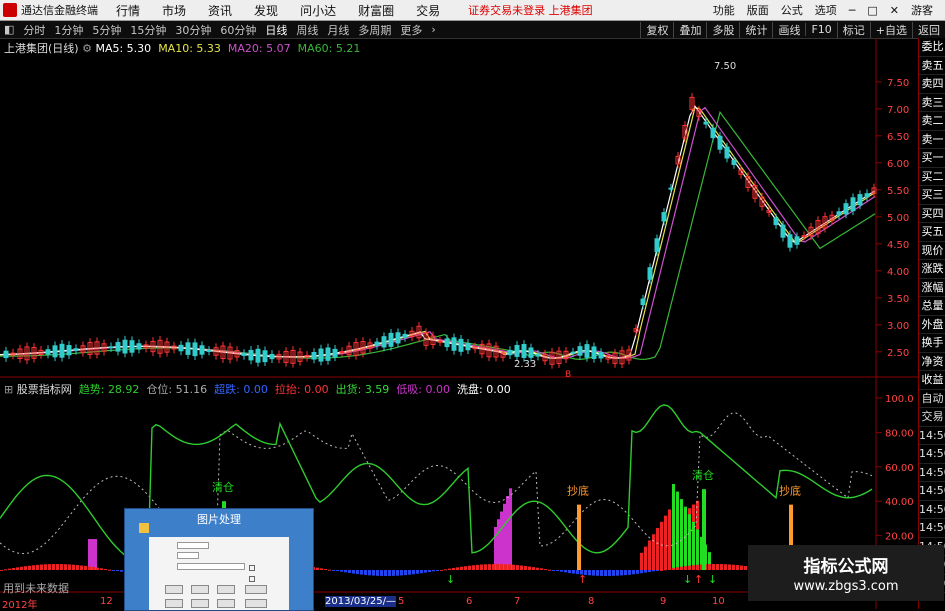 The image size is (945, 611). I want to click on absorb-bar, so click(495, 548).